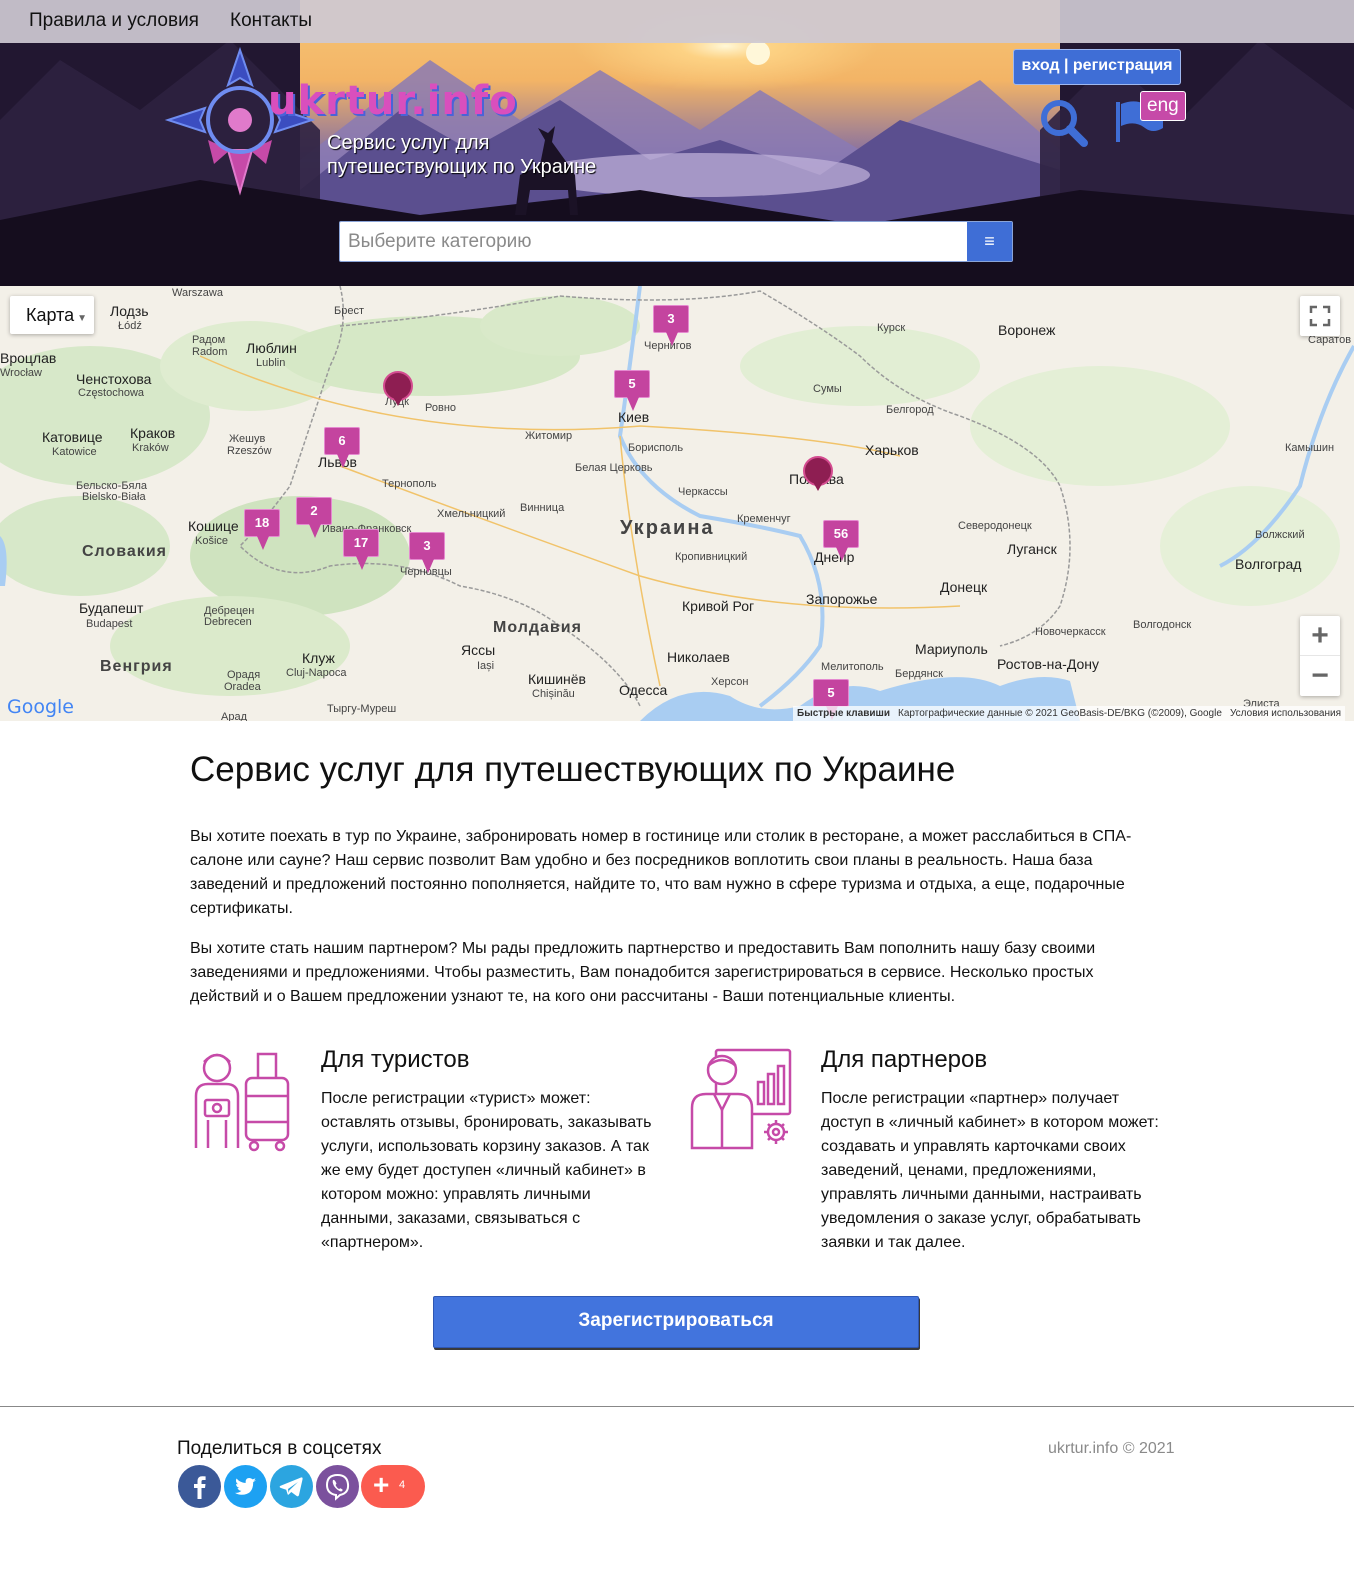  I want to click on map-city-label: Николаев, so click(698, 657).